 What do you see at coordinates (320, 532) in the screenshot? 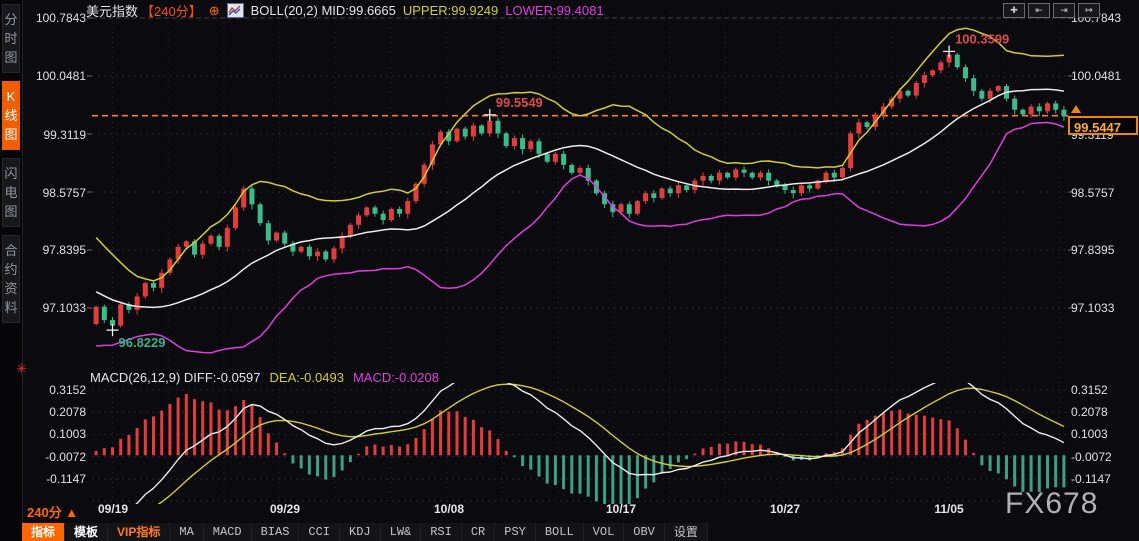
I see `toolbar-item-cci: CCI` at bounding box center [320, 532].